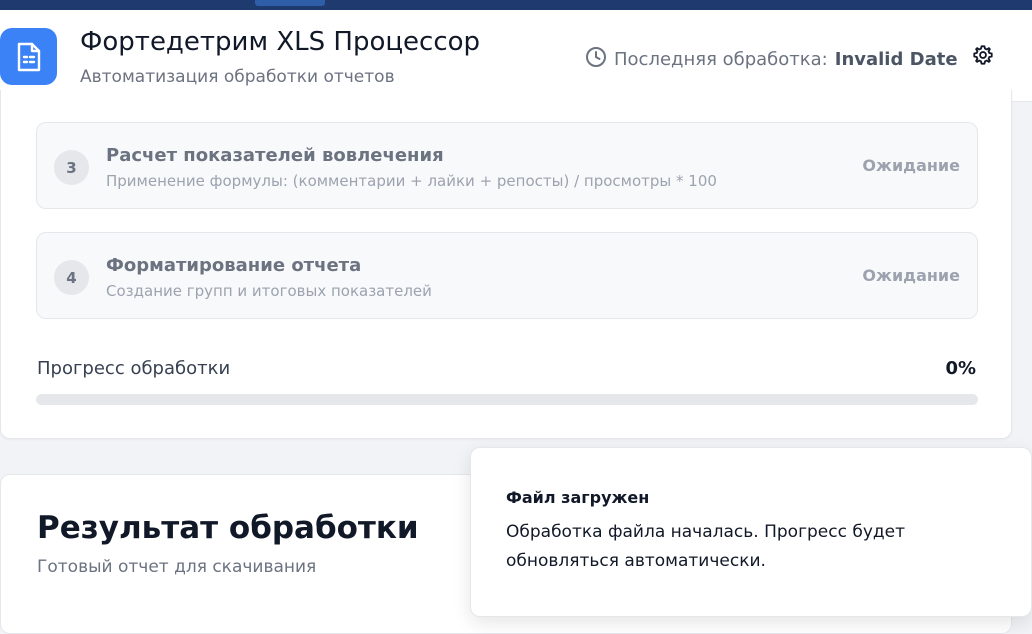 Image resolution: width=1032 pixels, height=634 pixels. Describe the element at coordinates (960, 368) in the screenshot. I see `progress-percent: 0%` at that location.